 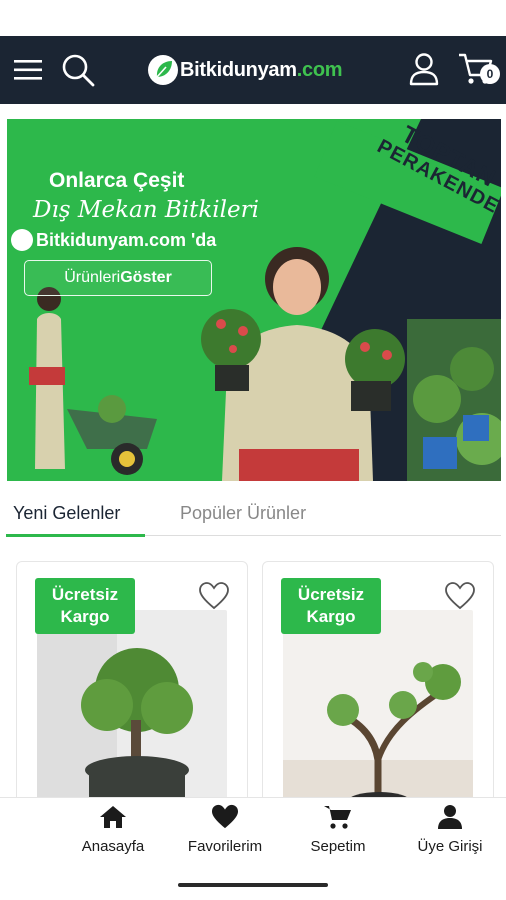 I want to click on active-tab-indicator, so click(x=75, y=535).